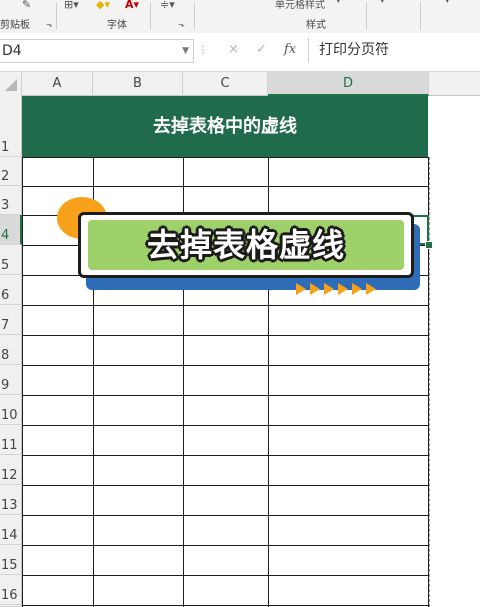 The width and height of the screenshot is (480, 607). I want to click on column-header-c: C, so click(225, 84).